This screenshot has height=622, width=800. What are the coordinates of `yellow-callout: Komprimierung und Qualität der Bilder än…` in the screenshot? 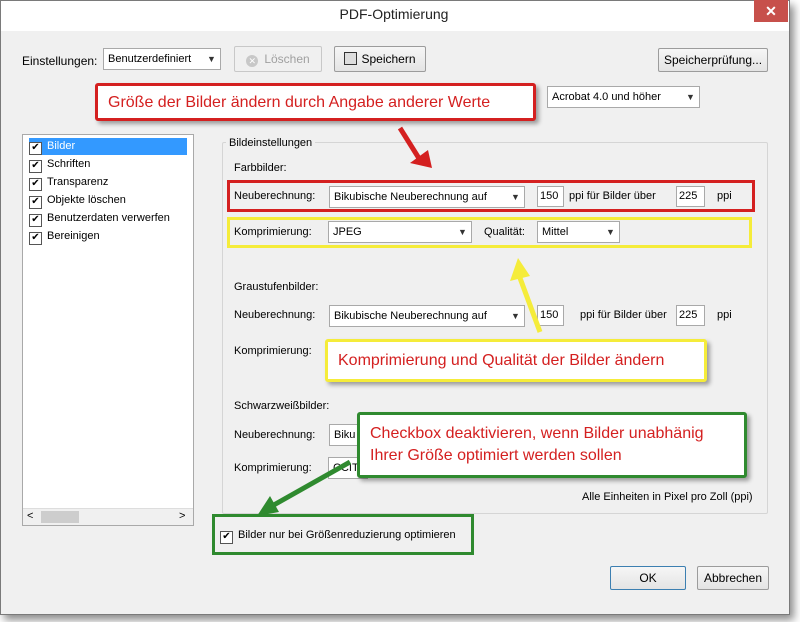 It's located at (516, 360).